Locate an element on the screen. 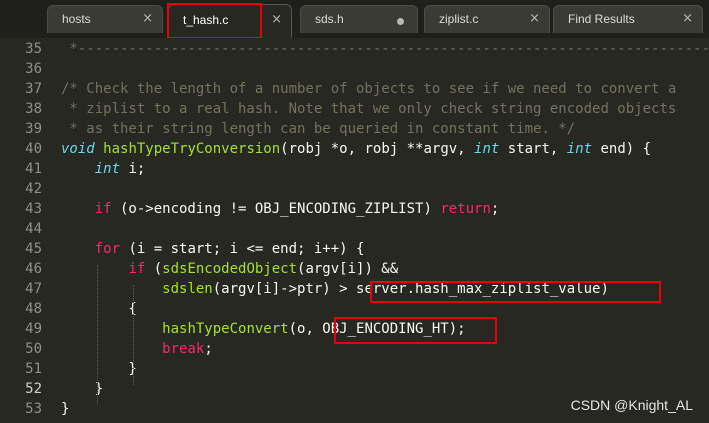 The height and width of the screenshot is (423, 709). line-number: 38 is located at coordinates (33, 109).